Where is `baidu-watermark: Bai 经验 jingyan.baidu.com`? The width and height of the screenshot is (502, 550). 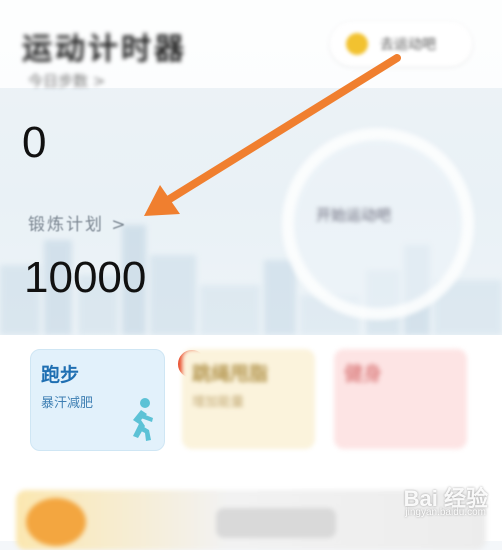
baidu-watermark: Bai 经验 jingyan.baidu.com is located at coordinates (423, 502).